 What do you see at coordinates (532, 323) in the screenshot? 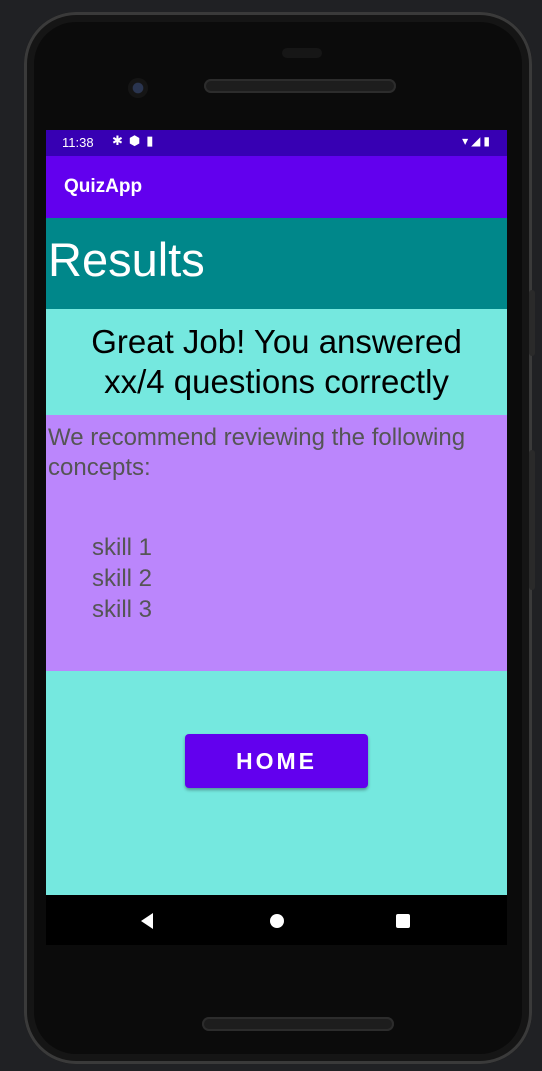
I see `volume-button` at bounding box center [532, 323].